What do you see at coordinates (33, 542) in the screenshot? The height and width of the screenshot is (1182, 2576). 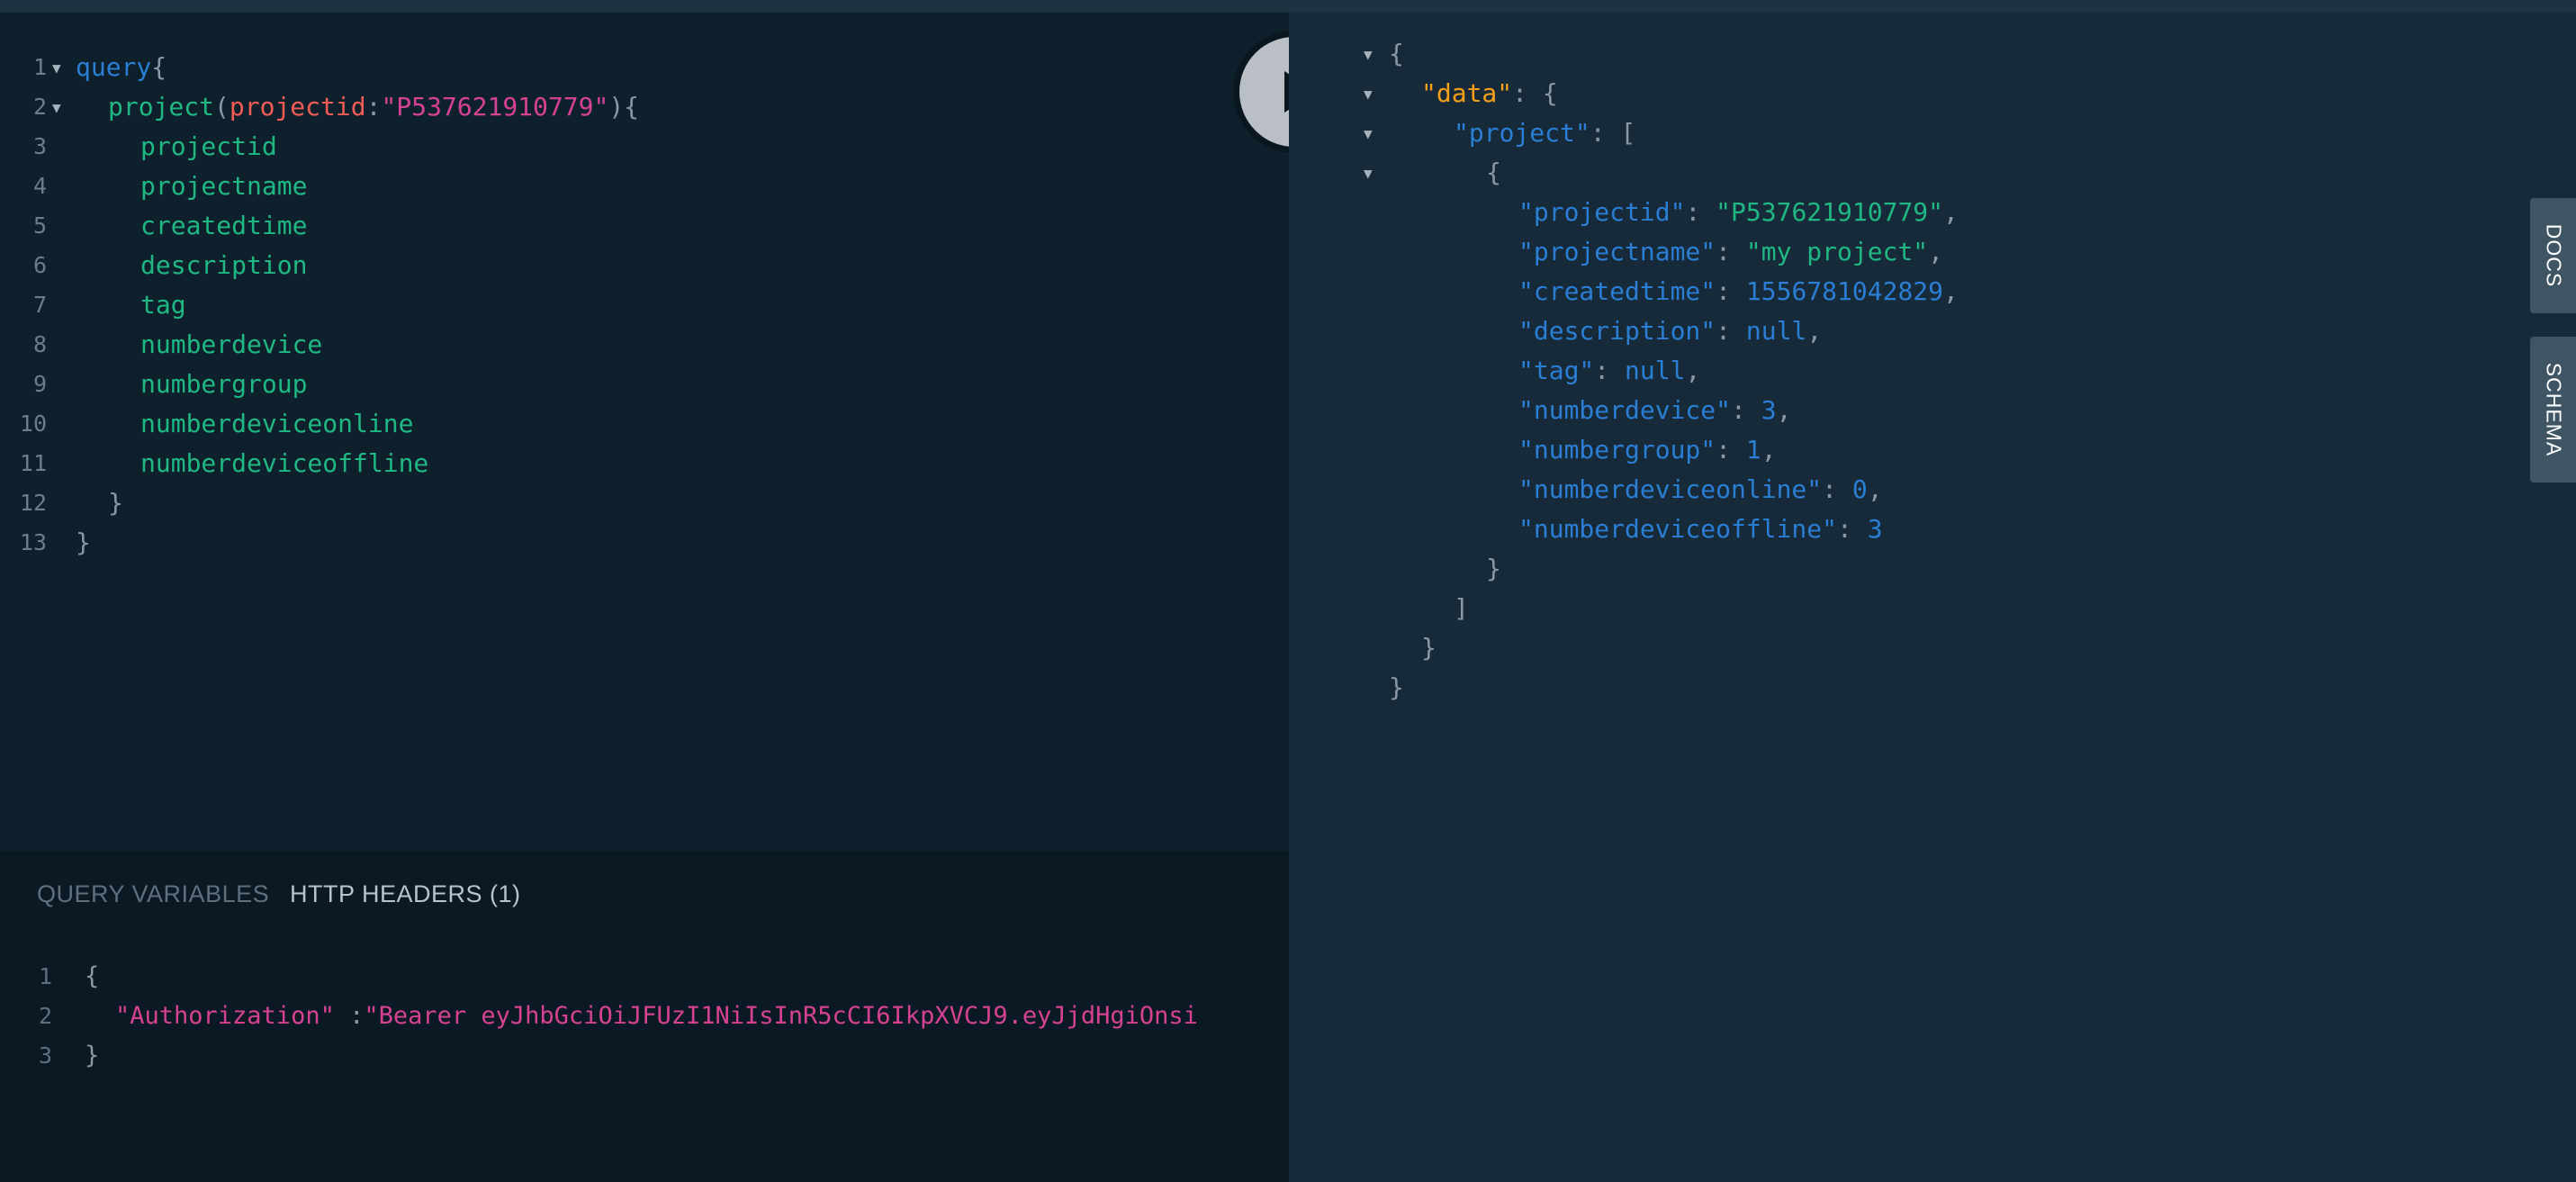 I see `line-number: 13` at bounding box center [33, 542].